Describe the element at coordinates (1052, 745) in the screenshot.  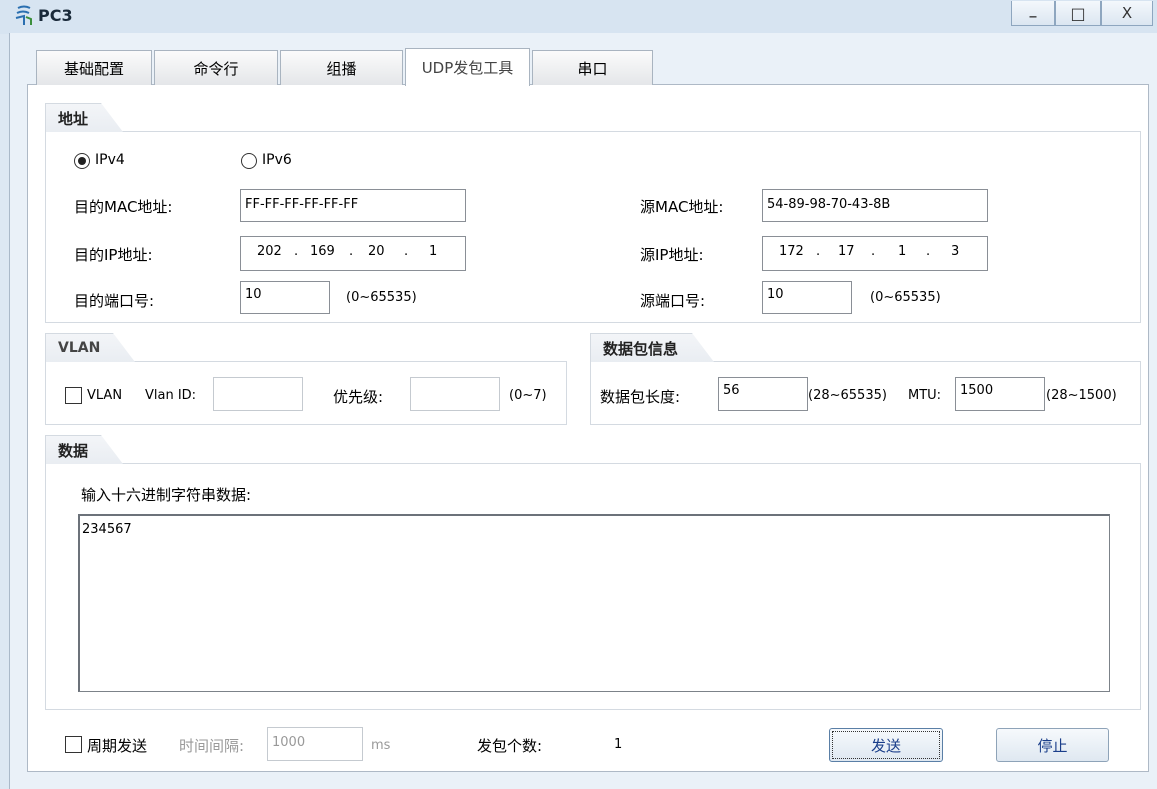
I see `stop-button: 停止` at that location.